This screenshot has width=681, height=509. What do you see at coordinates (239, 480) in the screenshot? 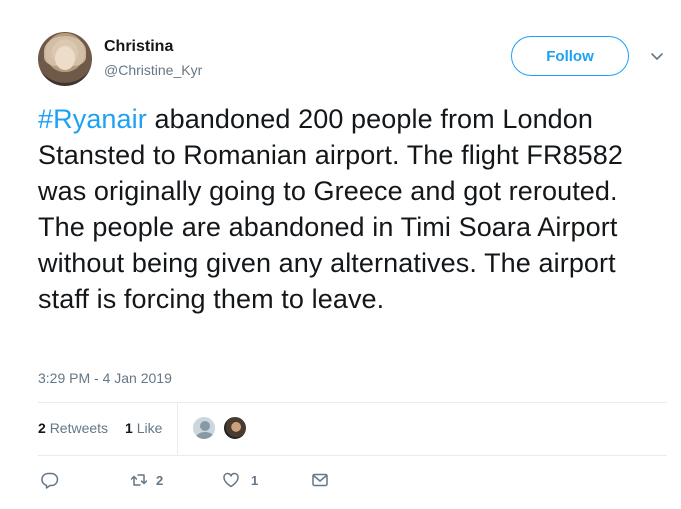
I see `like-button: 1` at bounding box center [239, 480].